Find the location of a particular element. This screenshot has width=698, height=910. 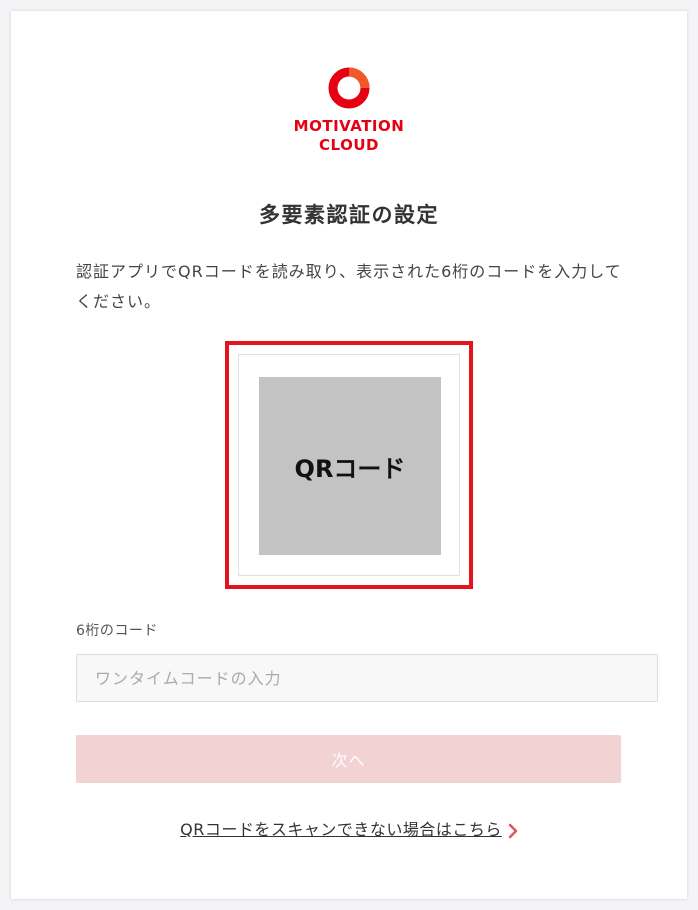

qr-code-image: QRコード is located at coordinates (350, 466).